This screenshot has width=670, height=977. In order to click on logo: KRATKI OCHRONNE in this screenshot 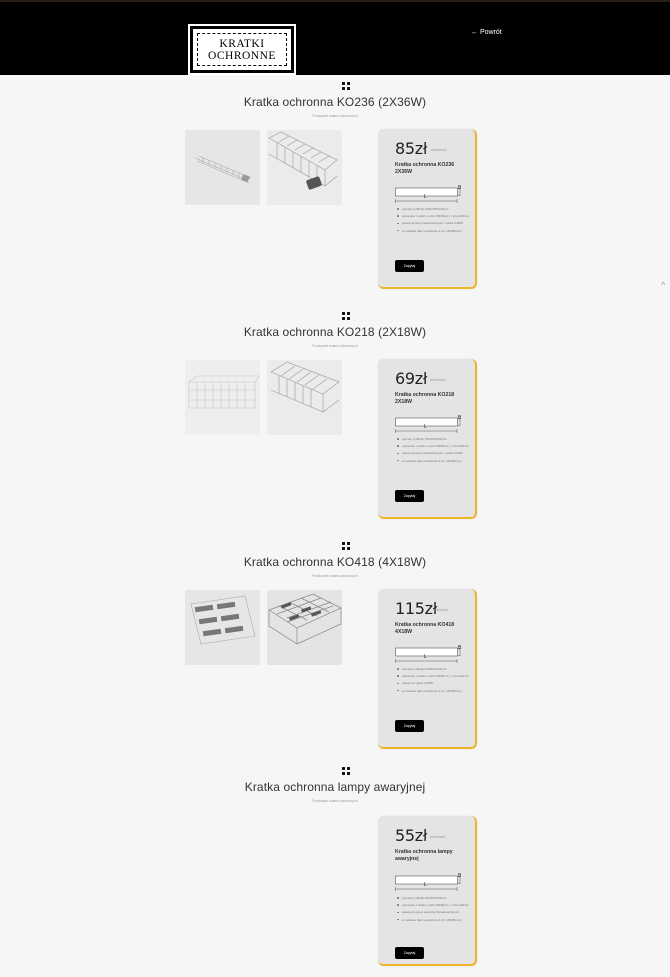, I will do `click(242, 49)`.